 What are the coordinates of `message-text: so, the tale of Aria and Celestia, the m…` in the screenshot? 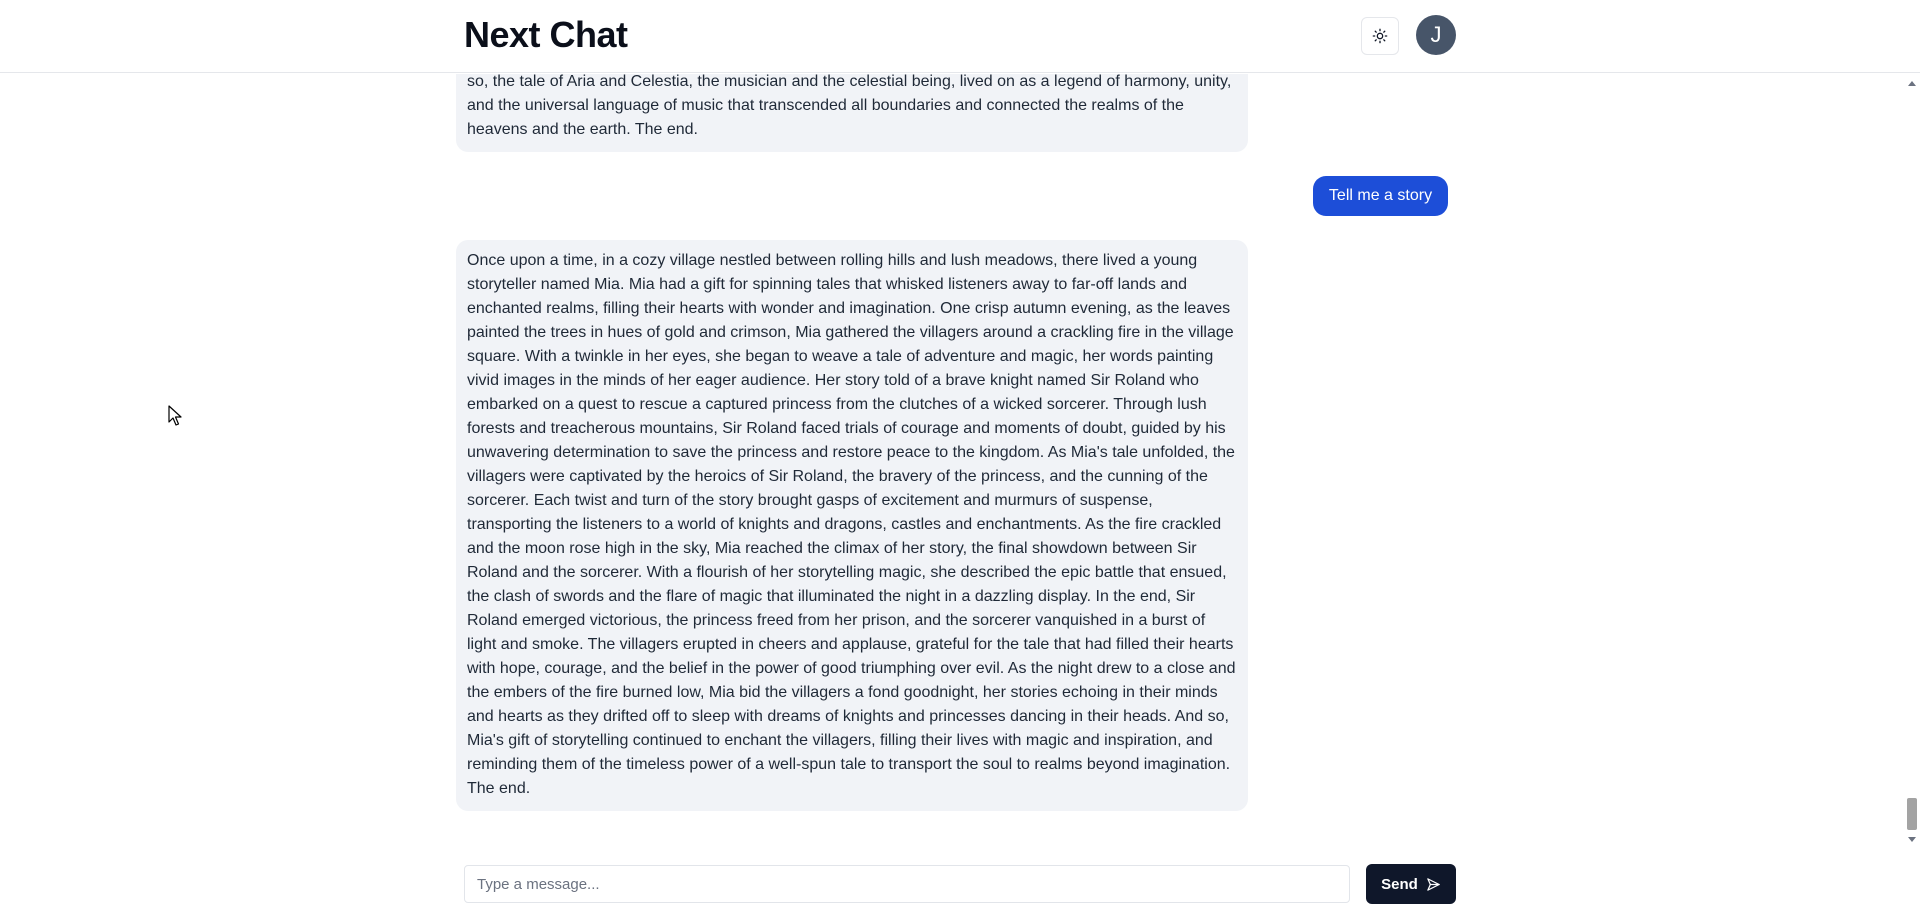 It's located at (849, 106).